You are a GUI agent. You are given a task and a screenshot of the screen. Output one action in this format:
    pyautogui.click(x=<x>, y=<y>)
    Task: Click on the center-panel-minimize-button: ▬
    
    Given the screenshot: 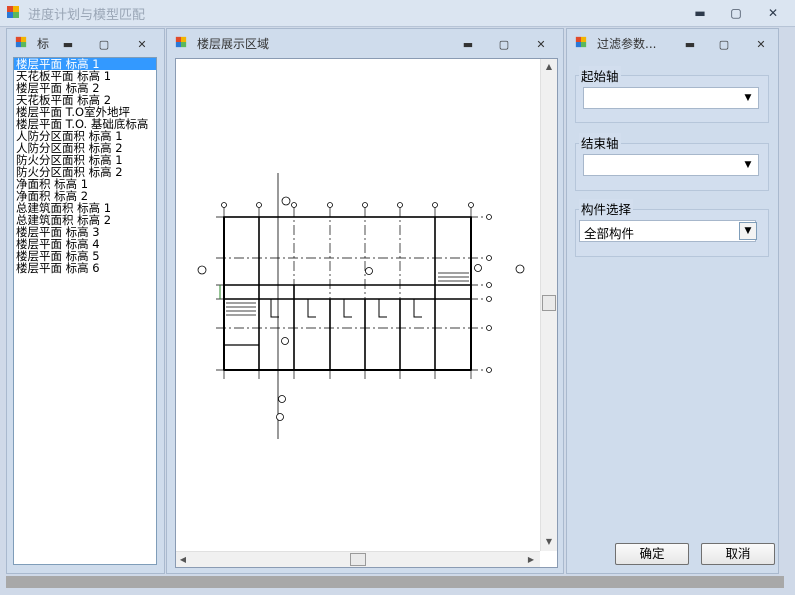 What is the action you would take?
    pyautogui.click(x=468, y=45)
    